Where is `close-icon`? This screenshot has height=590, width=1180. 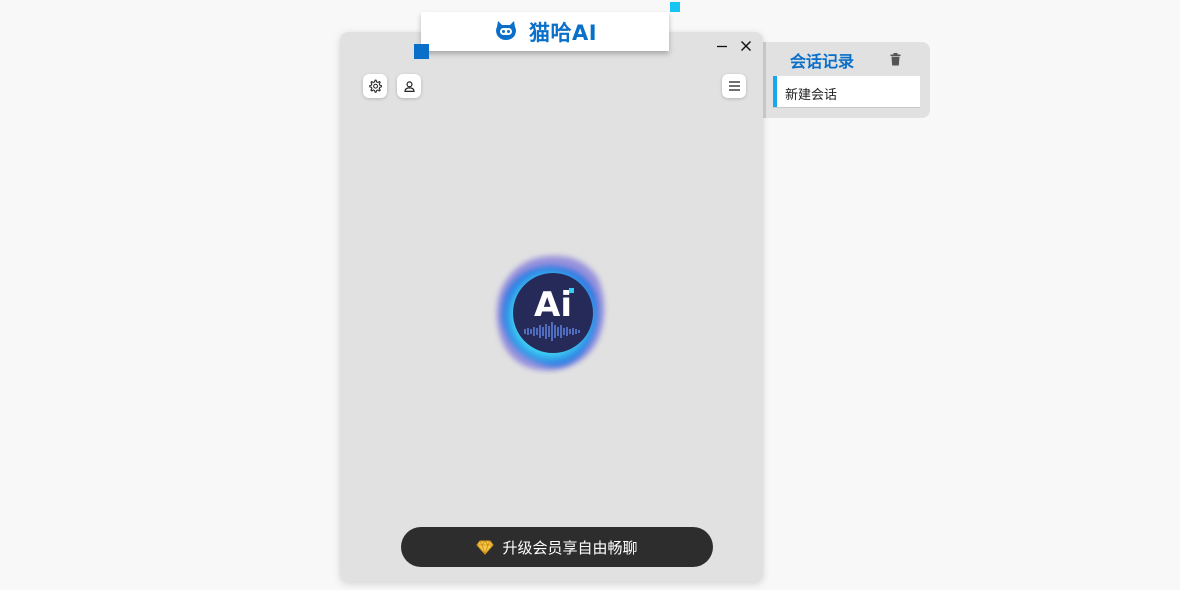 close-icon is located at coordinates (746, 46).